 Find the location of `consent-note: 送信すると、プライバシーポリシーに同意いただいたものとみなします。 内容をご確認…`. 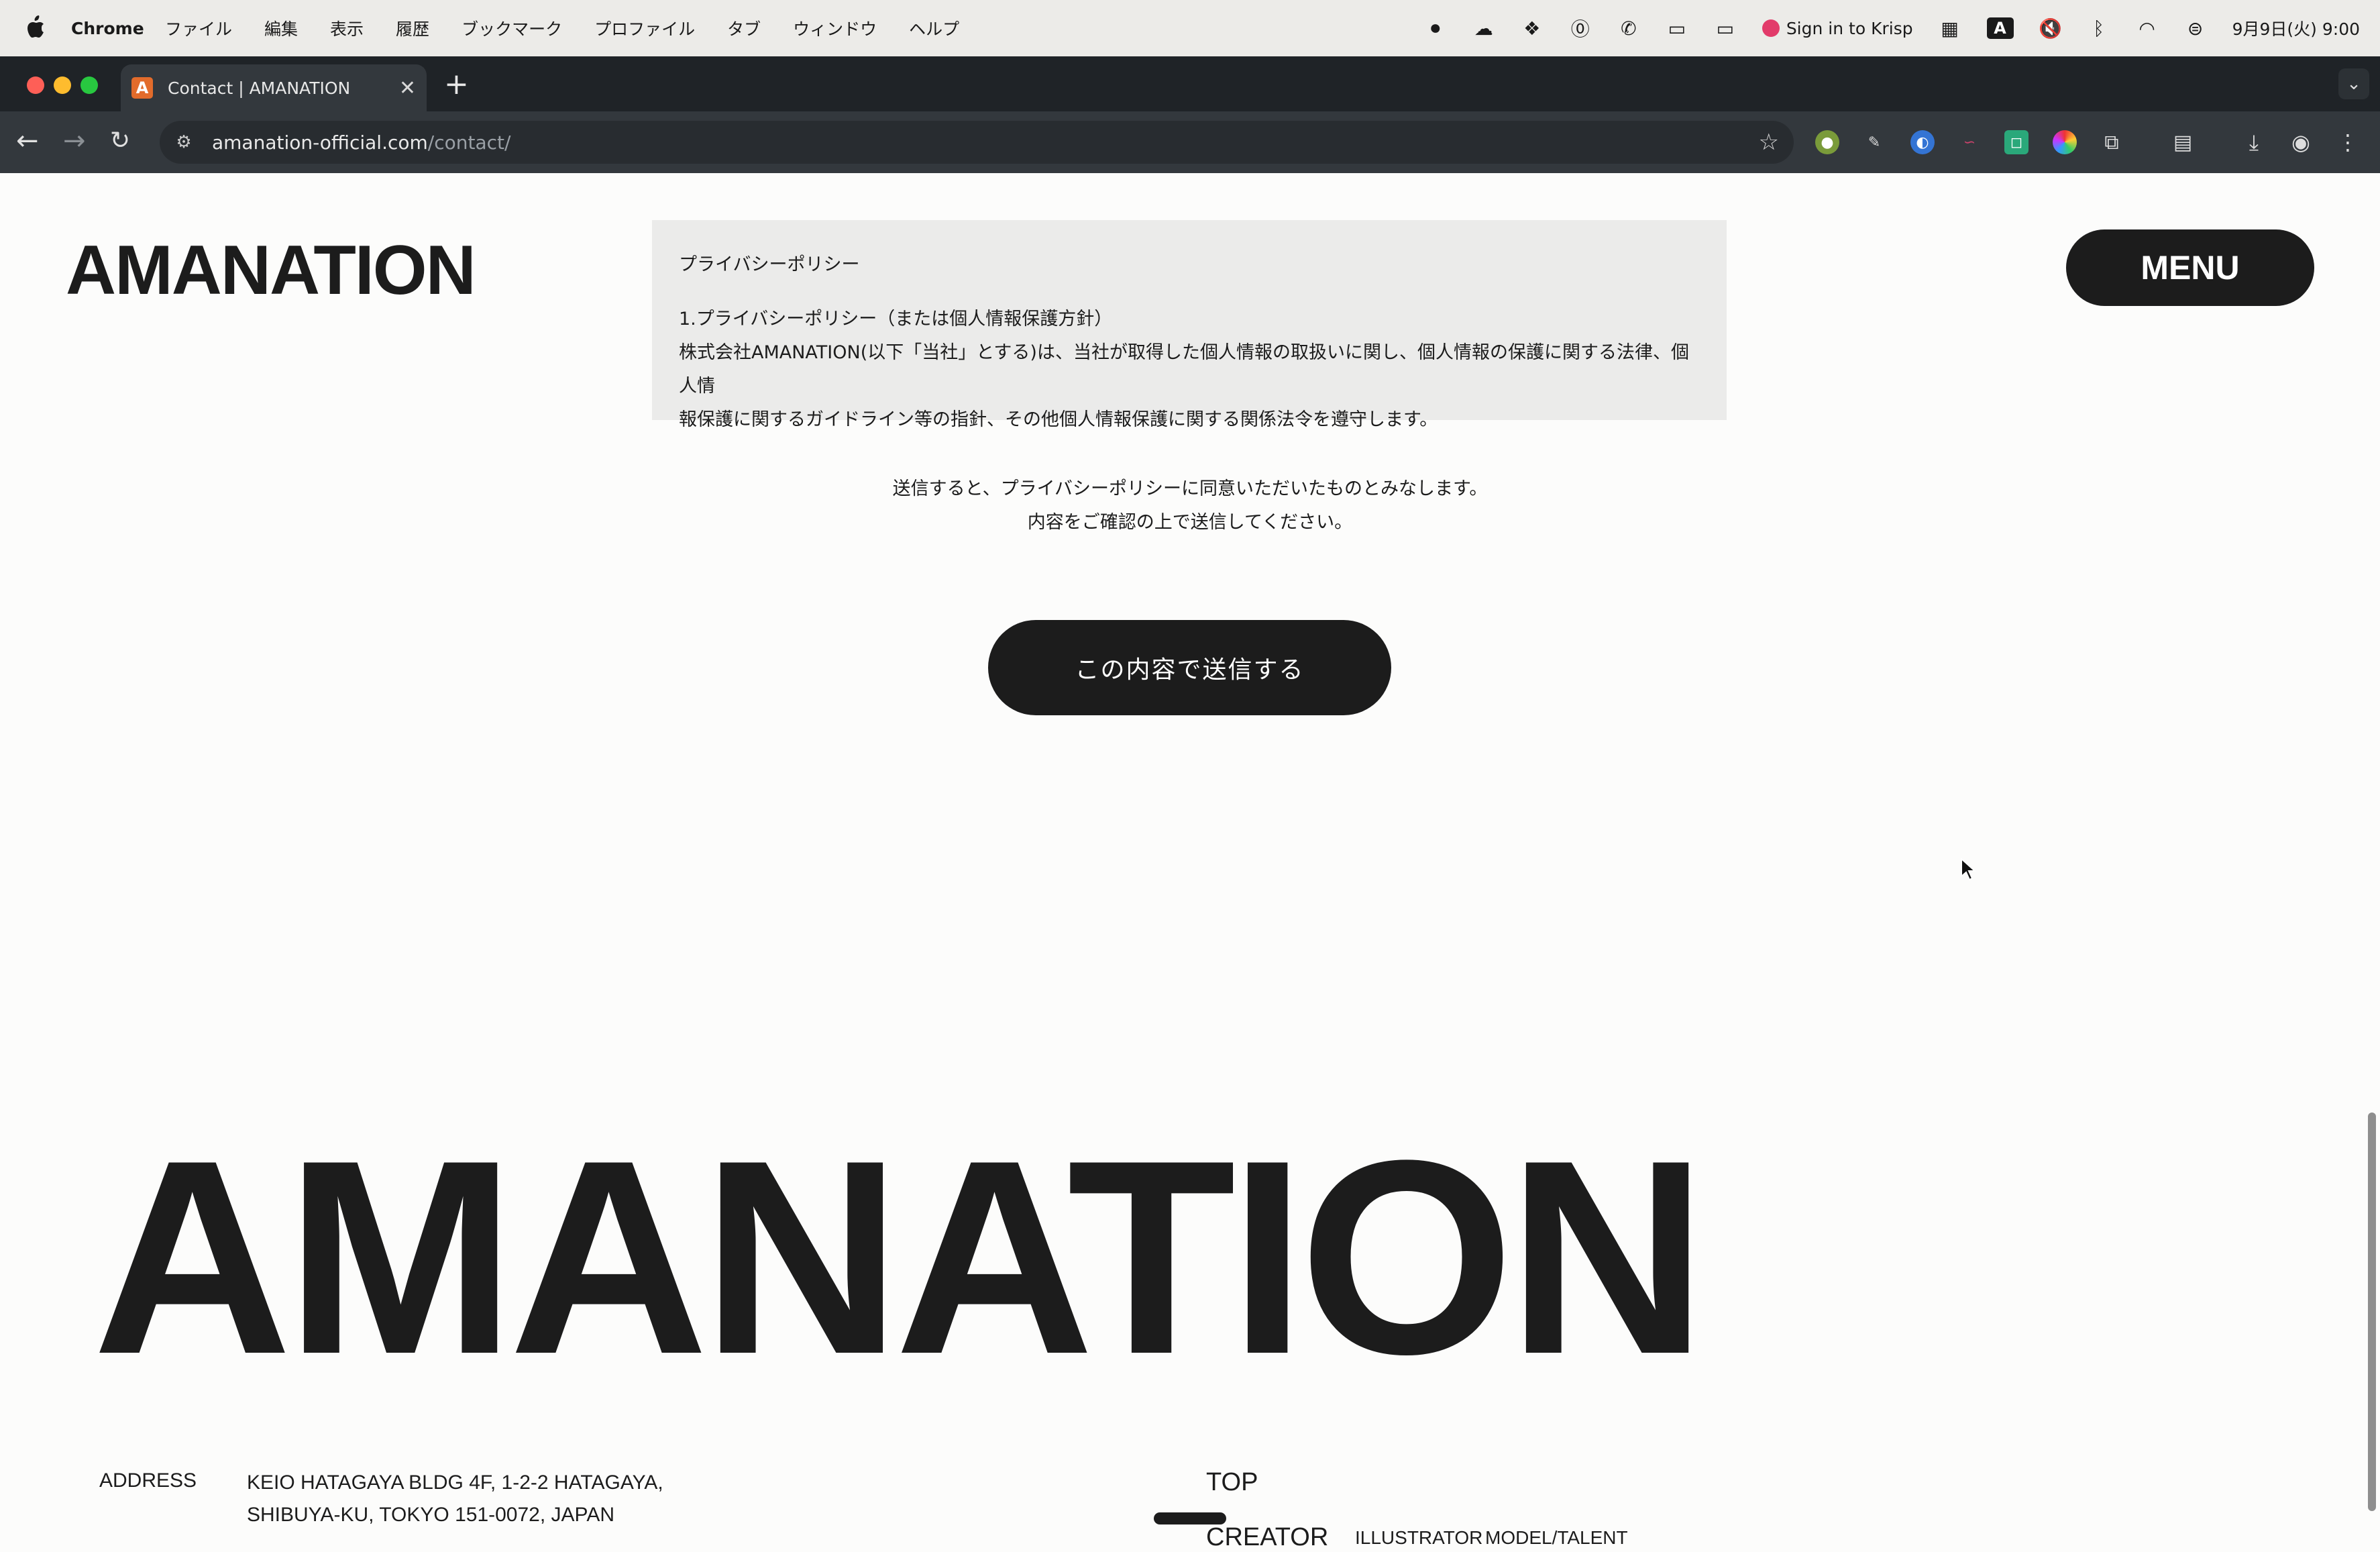

consent-note: 送信すると、プライバシーポリシーに同意いただいたものとみなします。 内容をご確認… is located at coordinates (1190, 505).